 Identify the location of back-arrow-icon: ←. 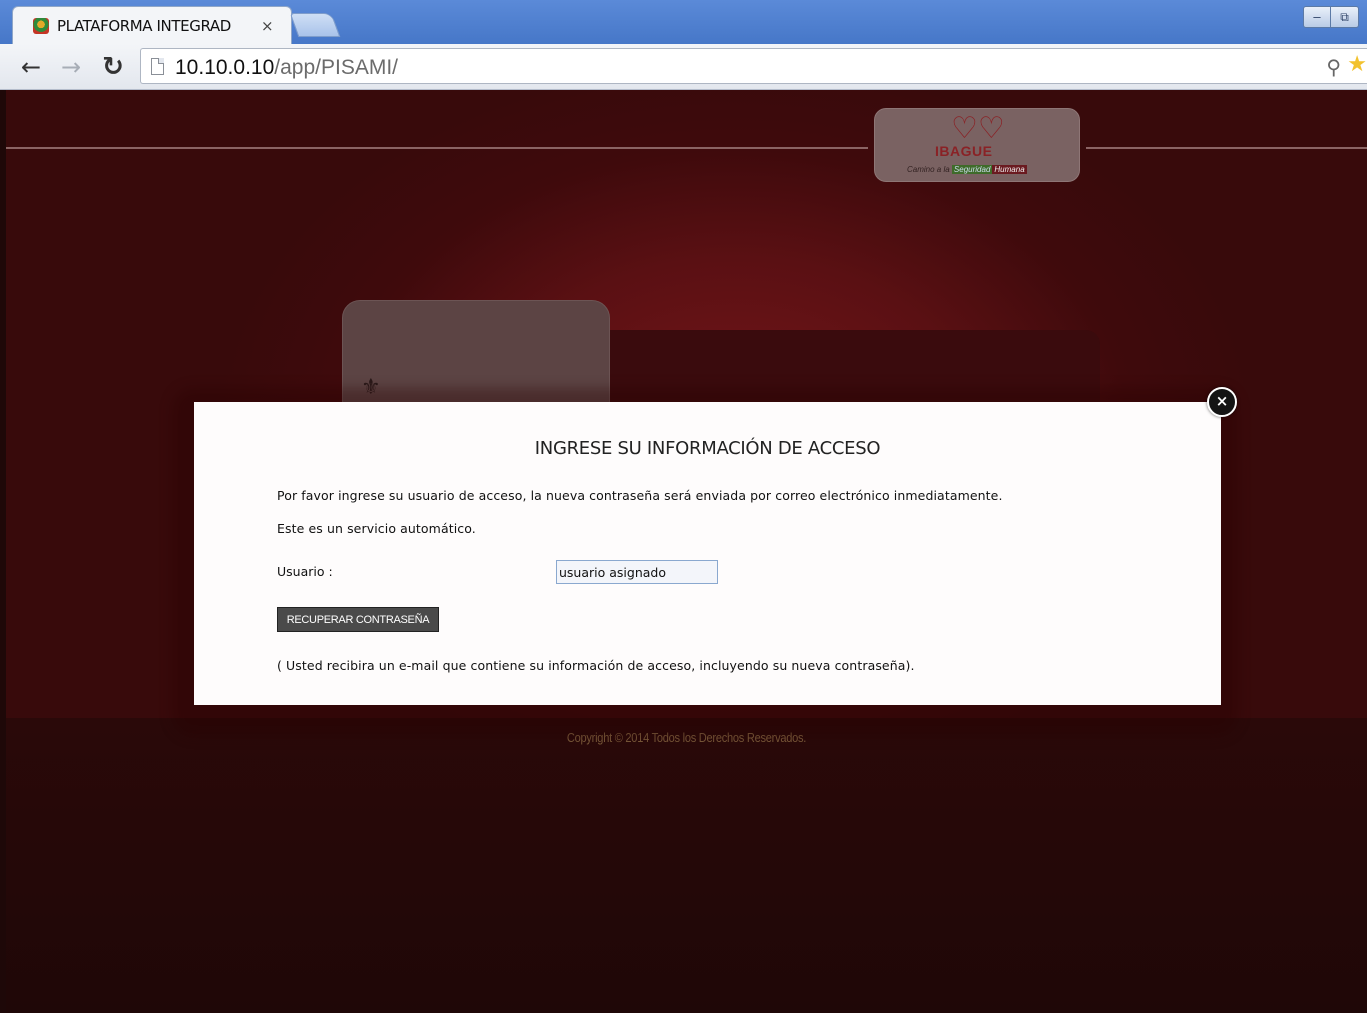
(31, 67).